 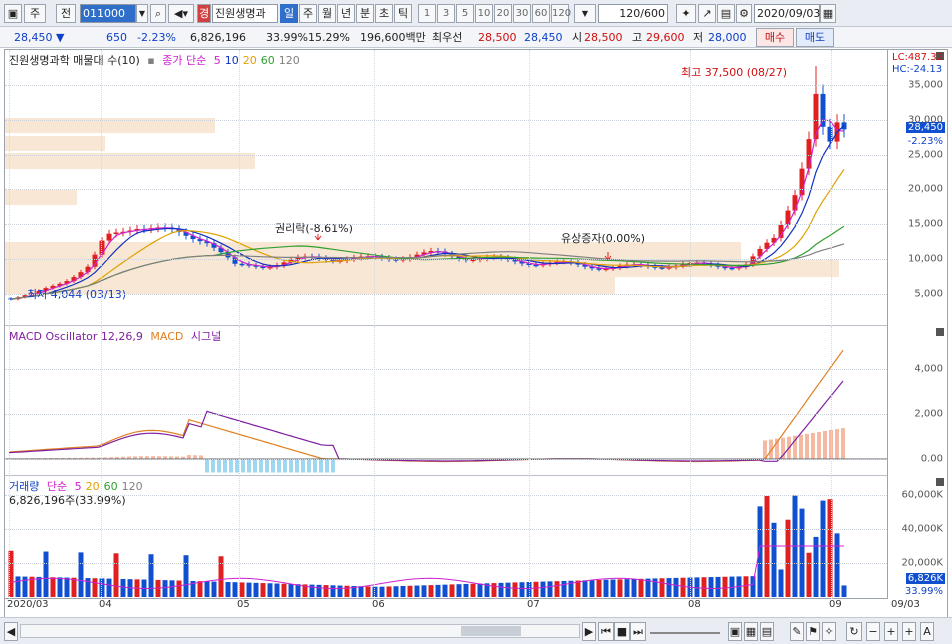 What do you see at coordinates (403, 13) in the screenshot?
I see `period-button: 틱` at bounding box center [403, 13].